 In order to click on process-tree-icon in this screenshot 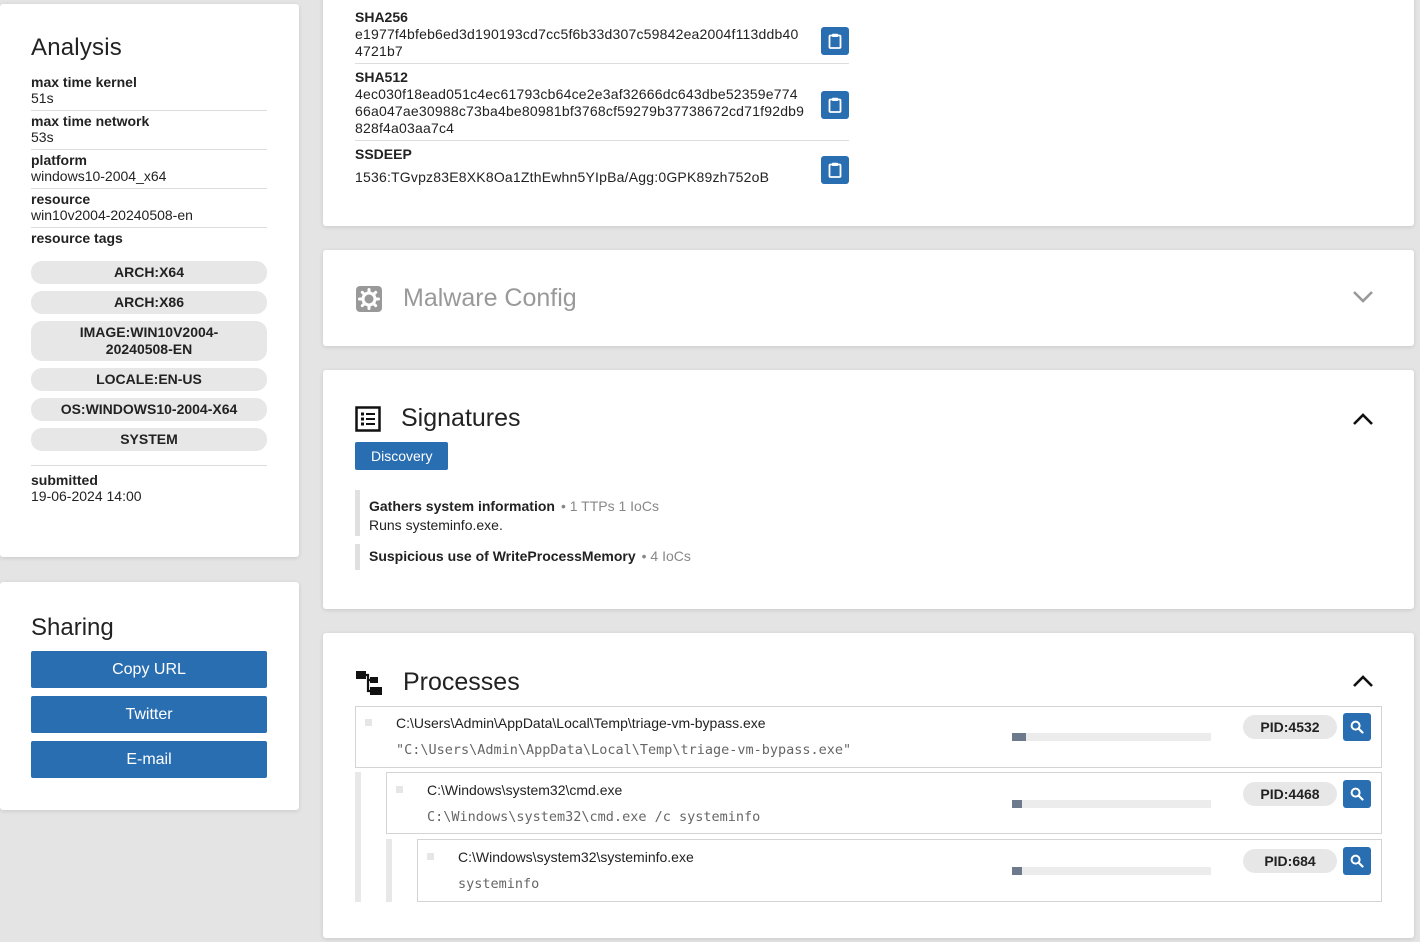, I will do `click(369, 682)`.